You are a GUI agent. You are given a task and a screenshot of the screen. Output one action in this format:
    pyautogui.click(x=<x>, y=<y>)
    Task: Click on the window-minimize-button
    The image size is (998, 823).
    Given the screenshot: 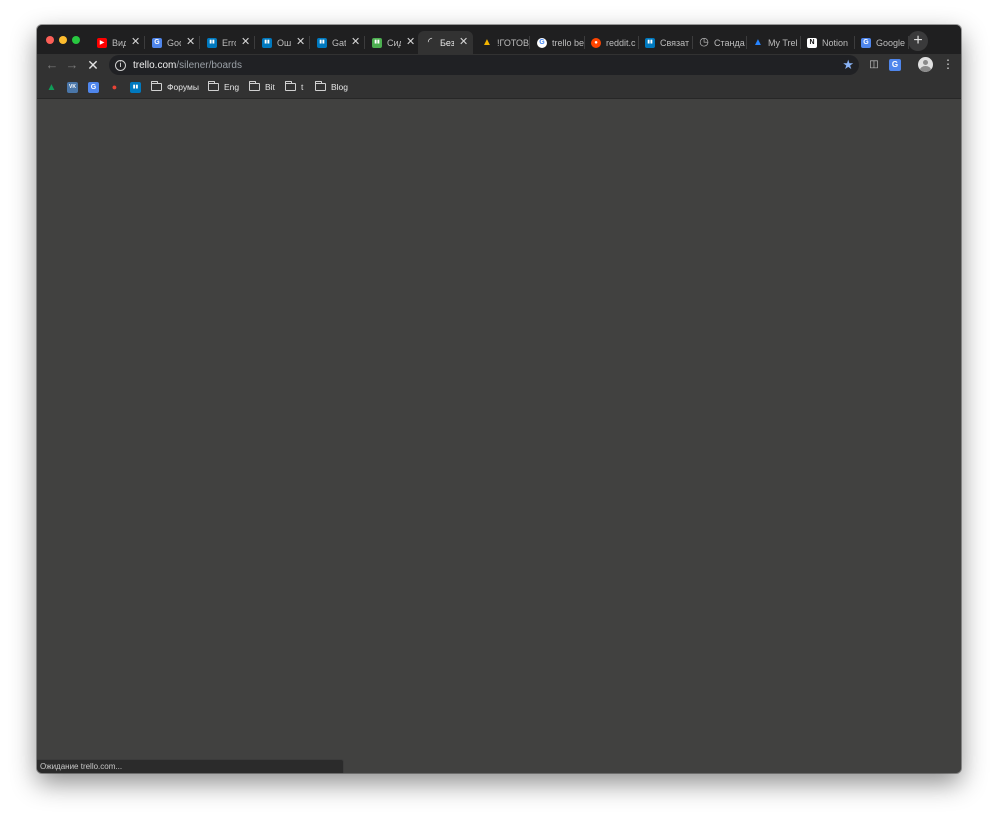 What is the action you would take?
    pyautogui.click(x=63, y=40)
    